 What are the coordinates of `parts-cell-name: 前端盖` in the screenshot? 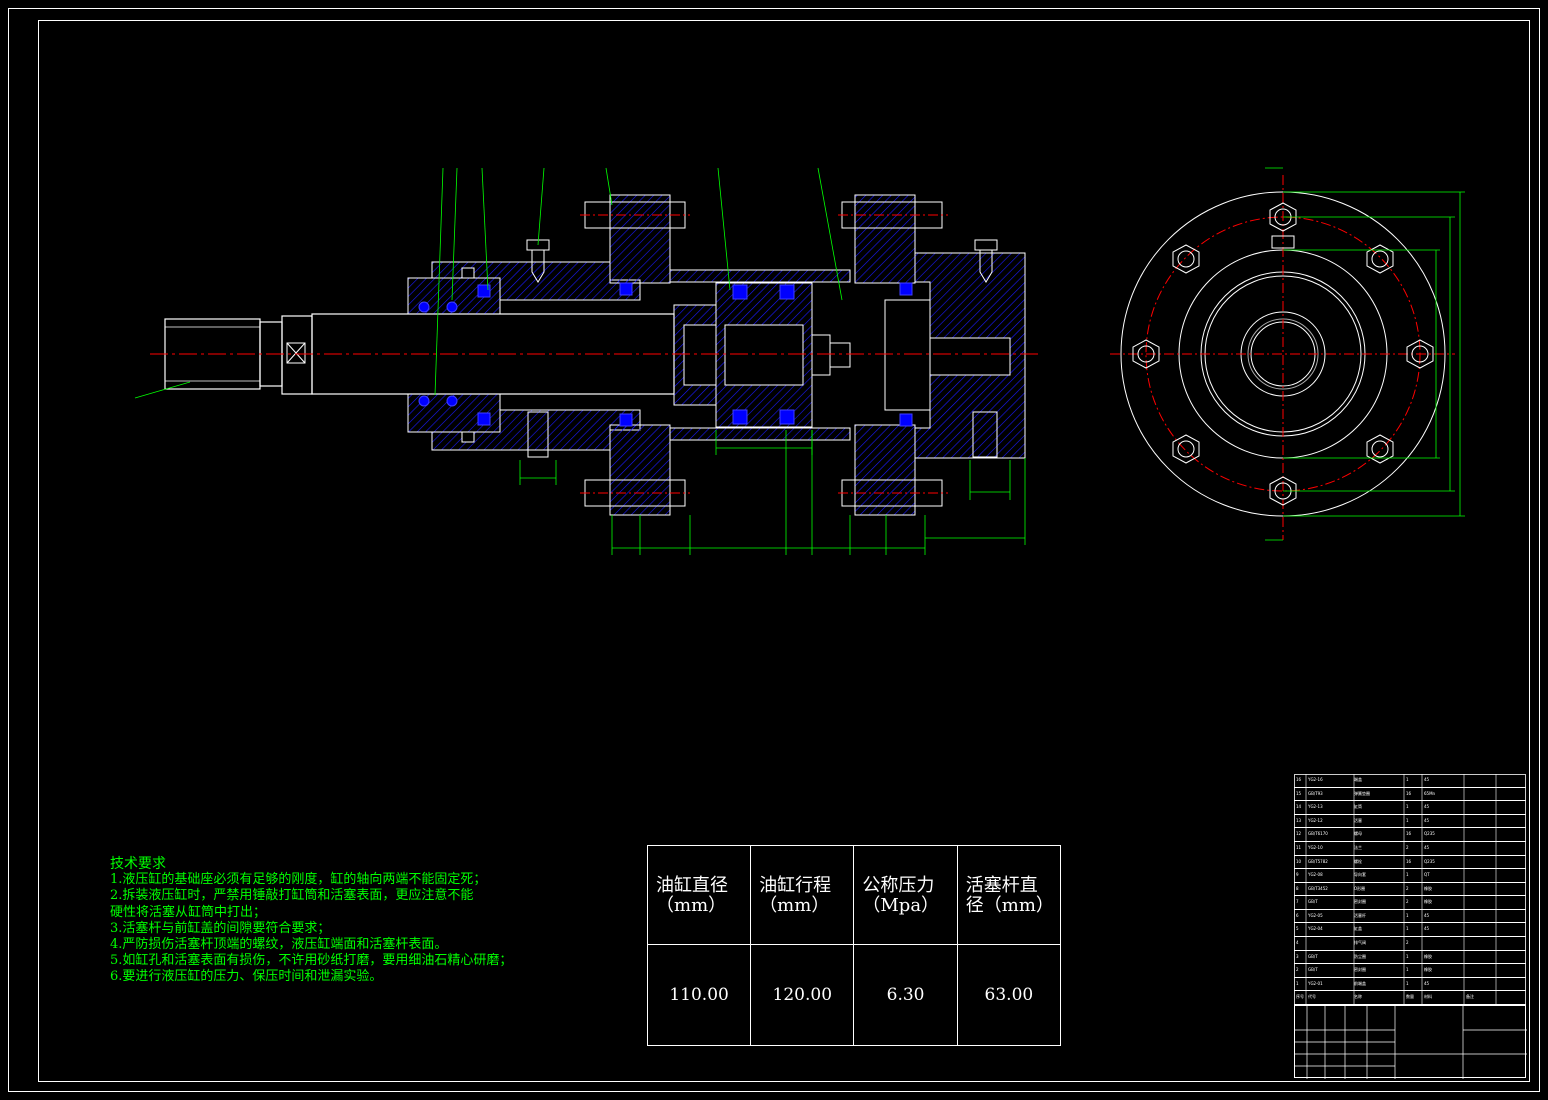 It's located at (1360, 983).